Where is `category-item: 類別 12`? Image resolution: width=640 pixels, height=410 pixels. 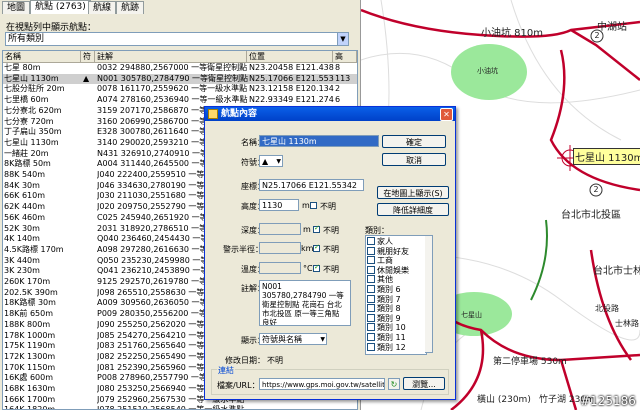
category-item: 類別 12 is located at coordinates (386, 347).